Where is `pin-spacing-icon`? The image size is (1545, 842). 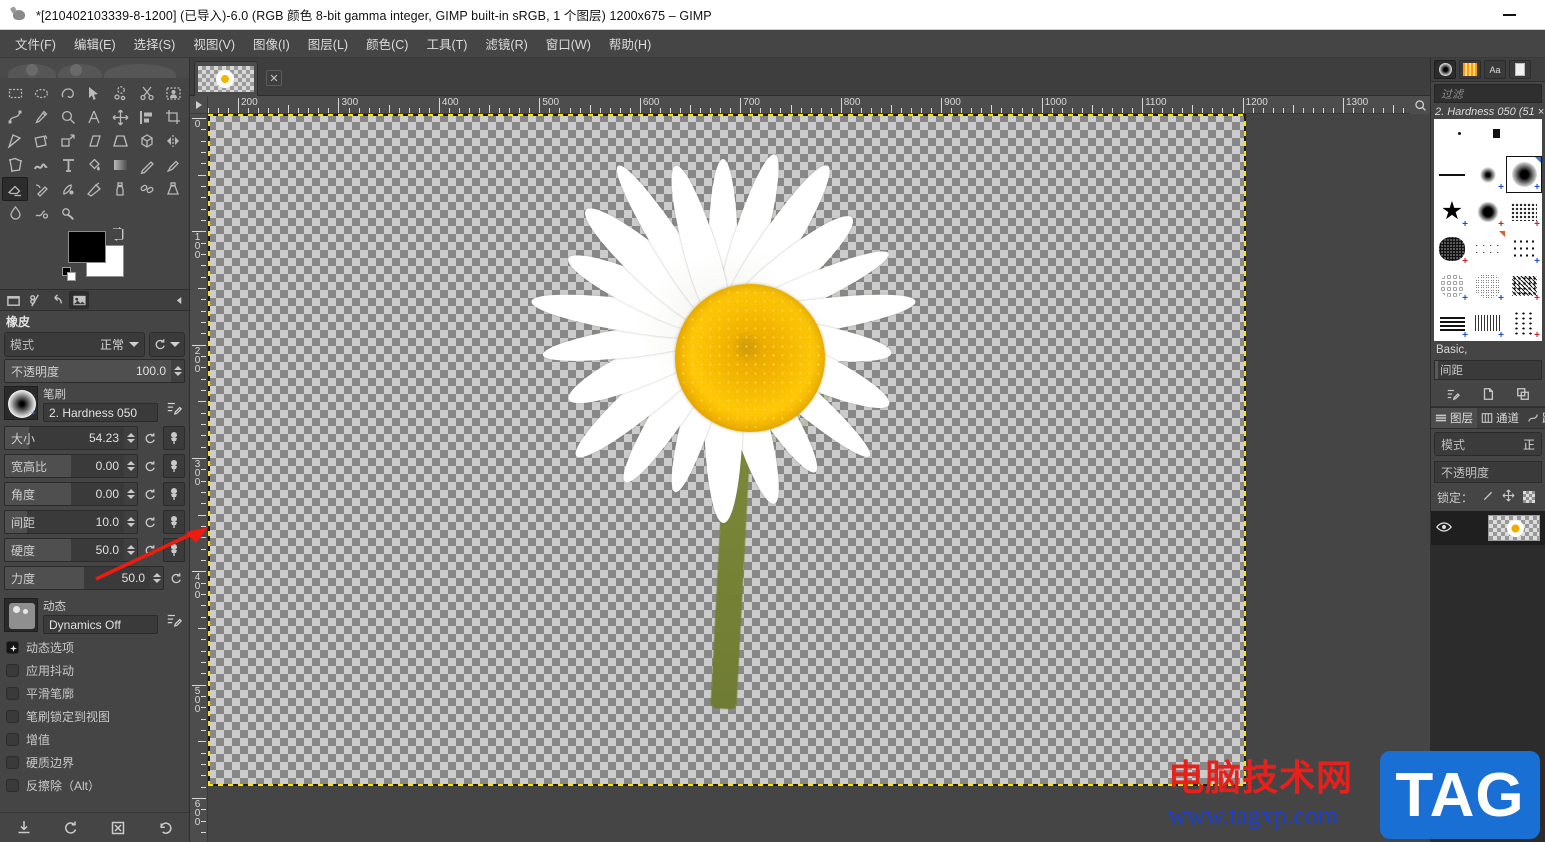 pin-spacing-icon is located at coordinates (174, 522).